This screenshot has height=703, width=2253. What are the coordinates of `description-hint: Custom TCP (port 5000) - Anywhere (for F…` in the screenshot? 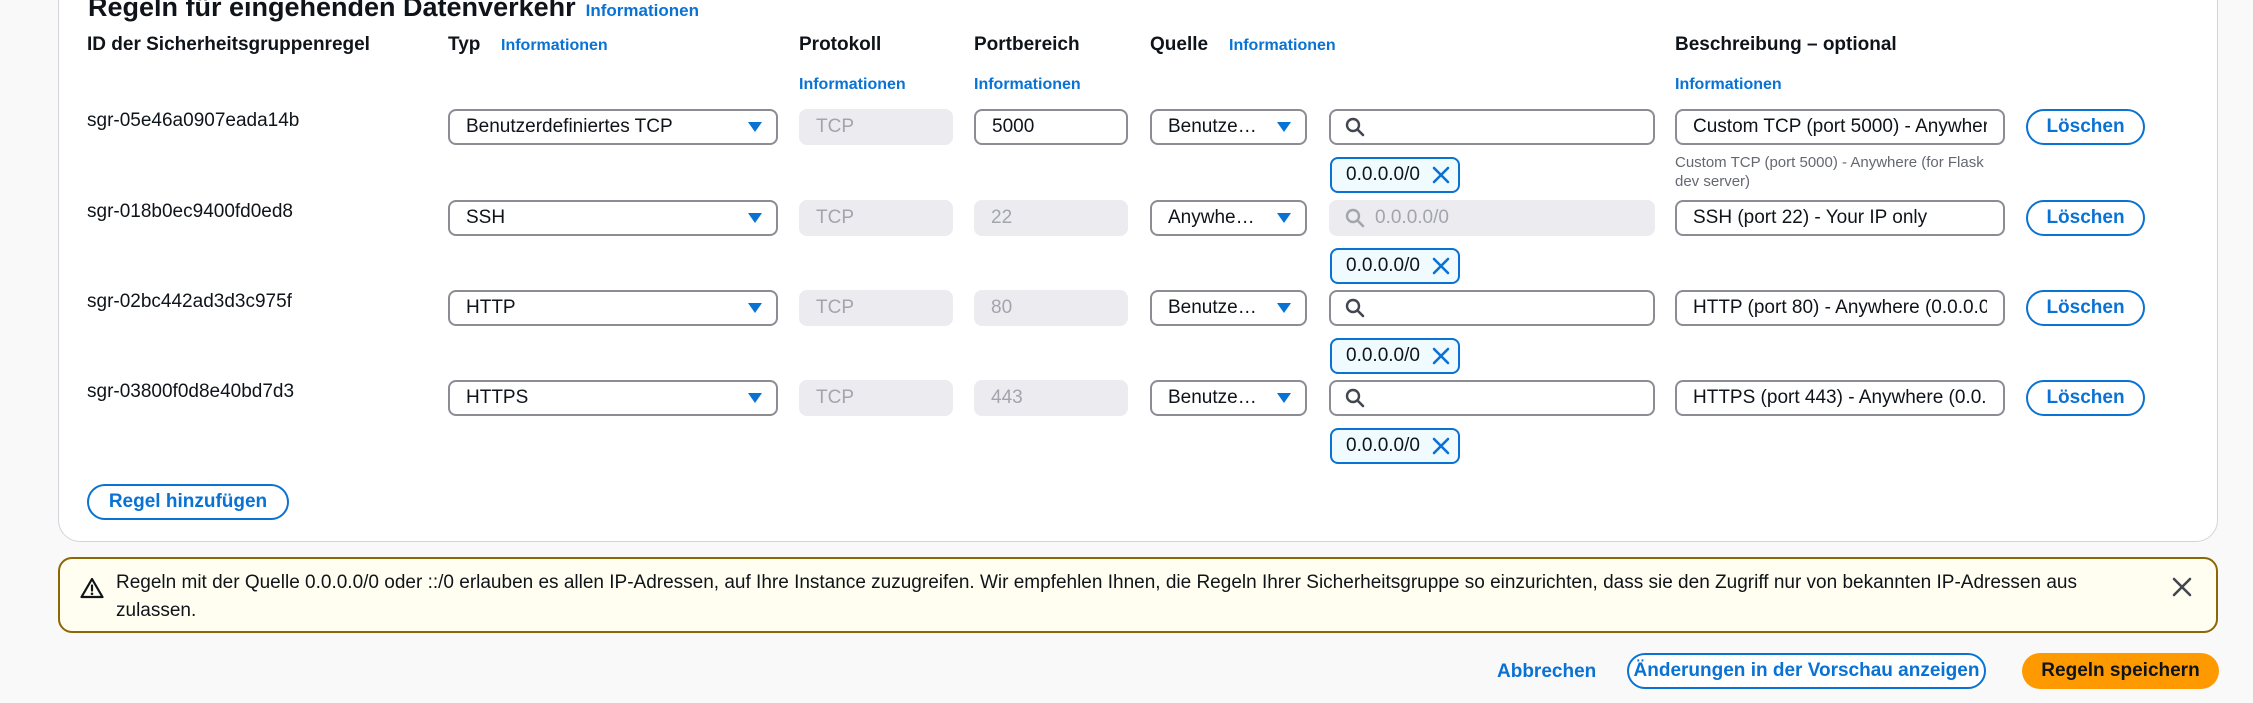 It's located at (1829, 172).